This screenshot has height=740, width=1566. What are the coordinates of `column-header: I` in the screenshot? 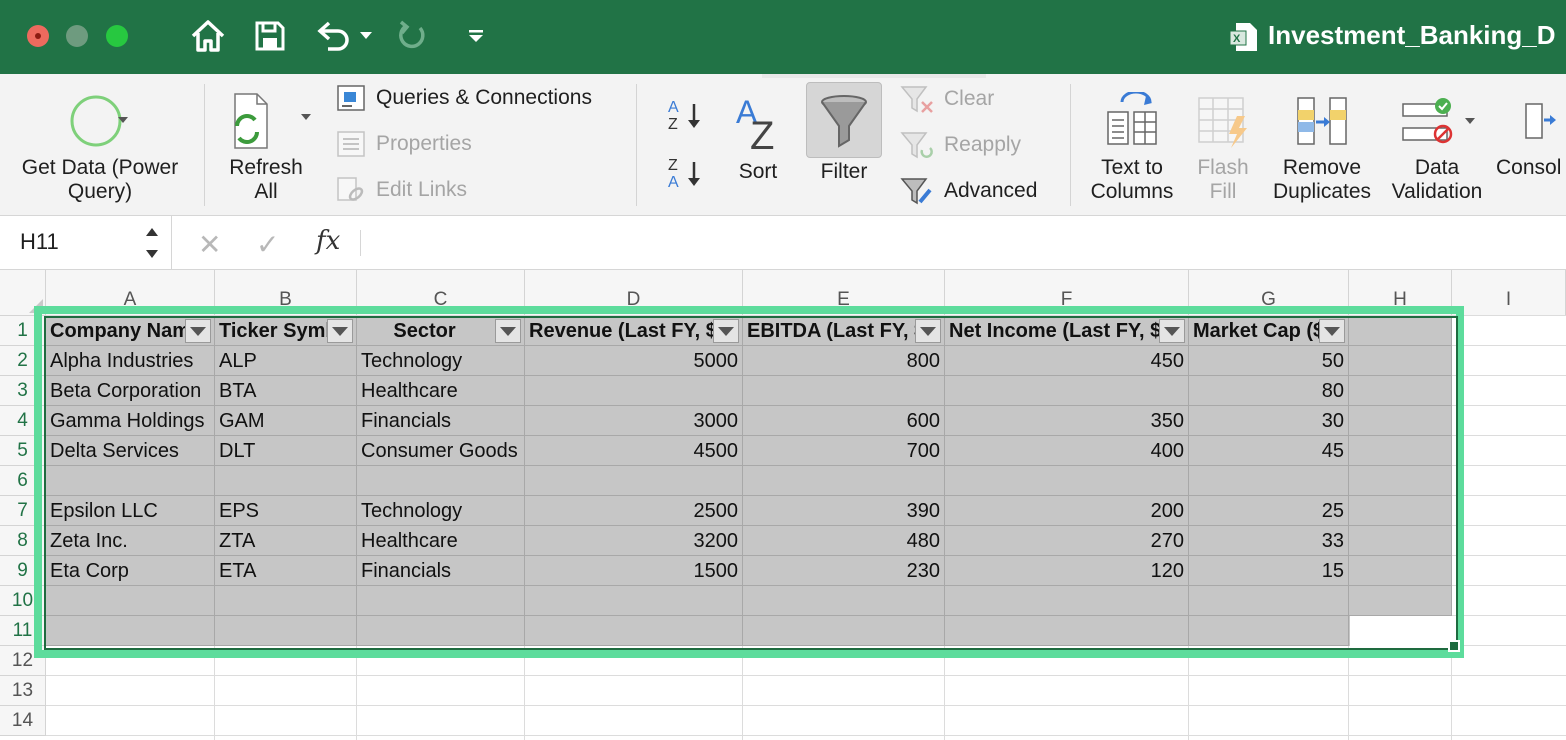 It's located at (1509, 293).